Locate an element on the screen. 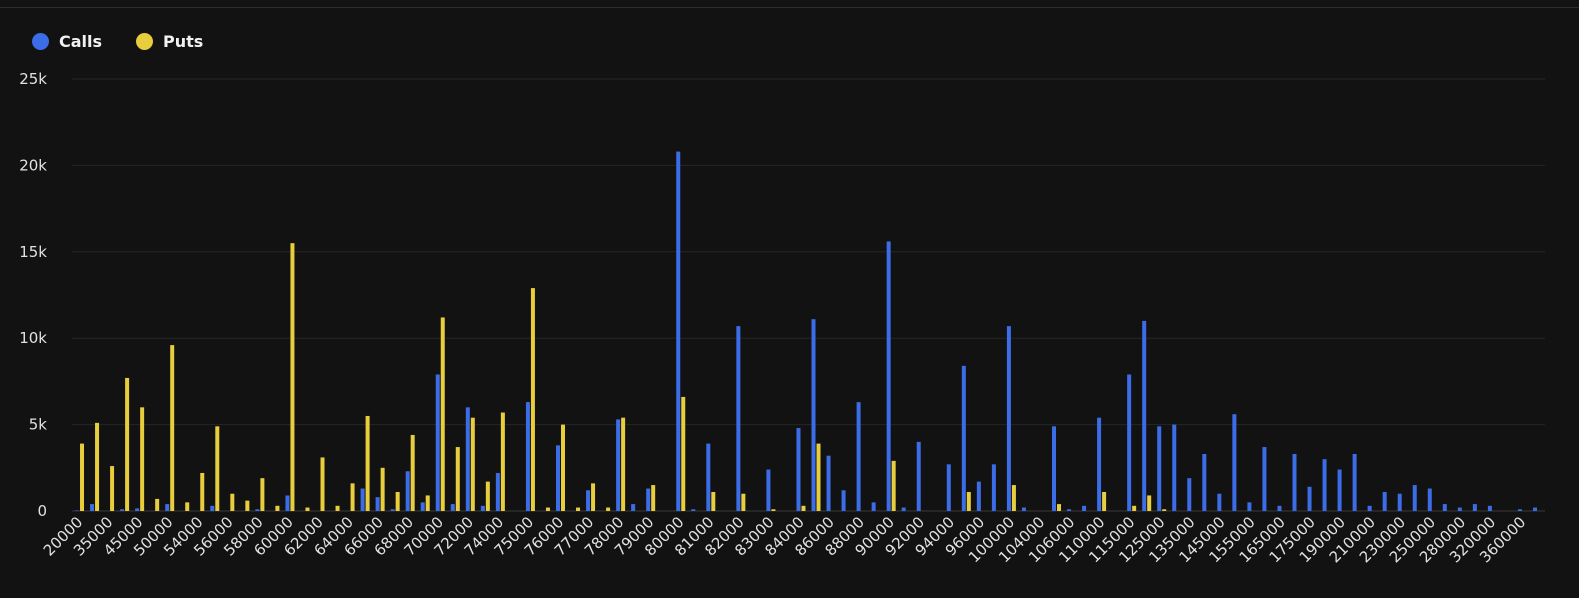 The image size is (1579, 598). y-tick-label: 25k is located at coordinates (33, 79).